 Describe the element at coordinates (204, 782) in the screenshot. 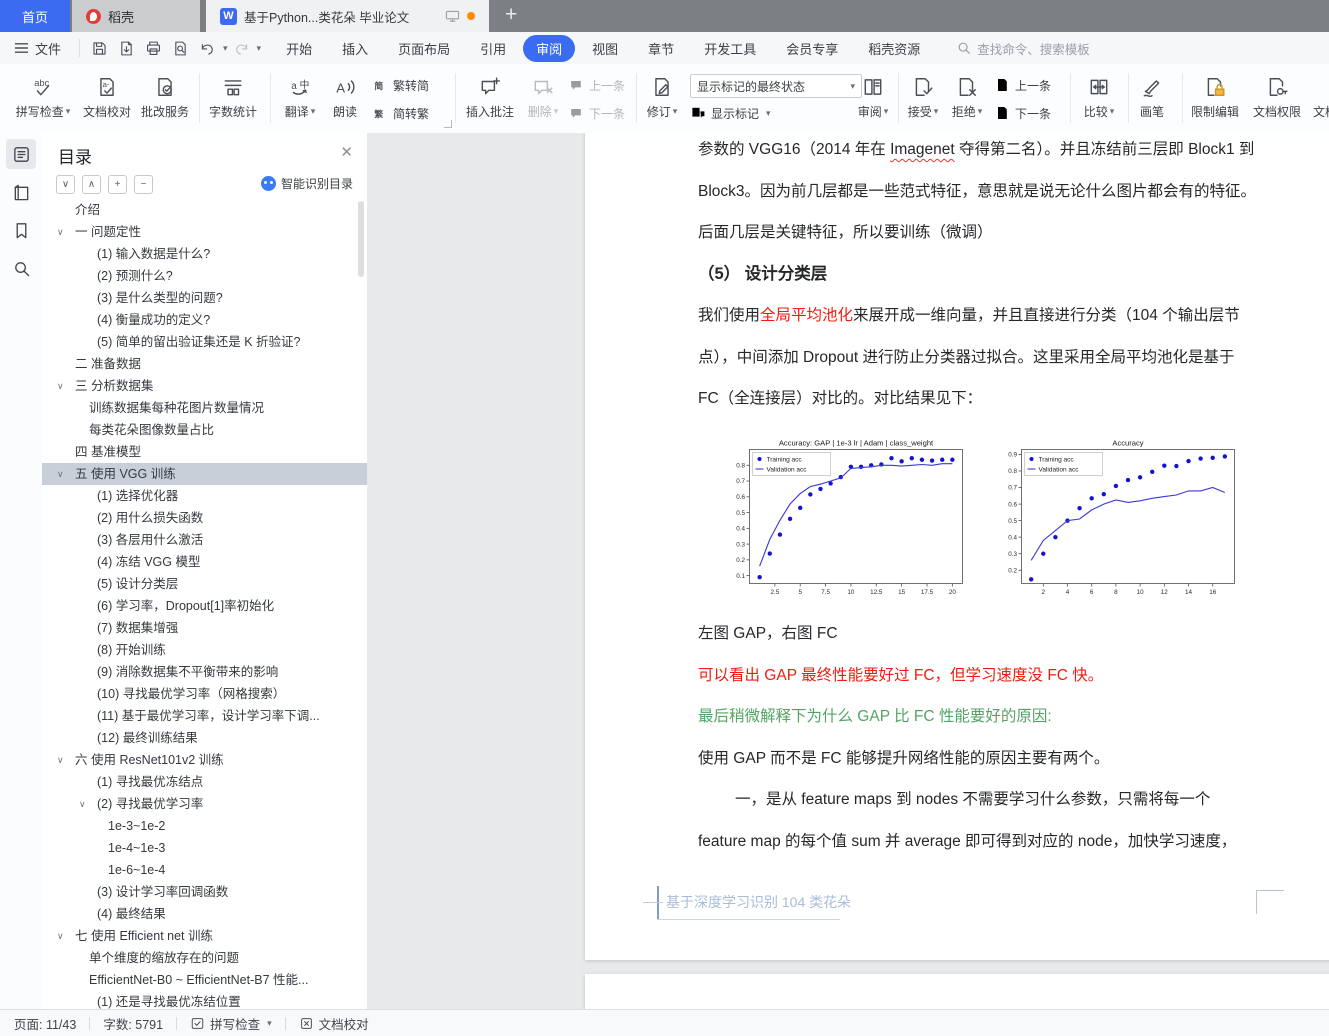

I see `toc-item: (1) 寻找最优冻结点` at that location.